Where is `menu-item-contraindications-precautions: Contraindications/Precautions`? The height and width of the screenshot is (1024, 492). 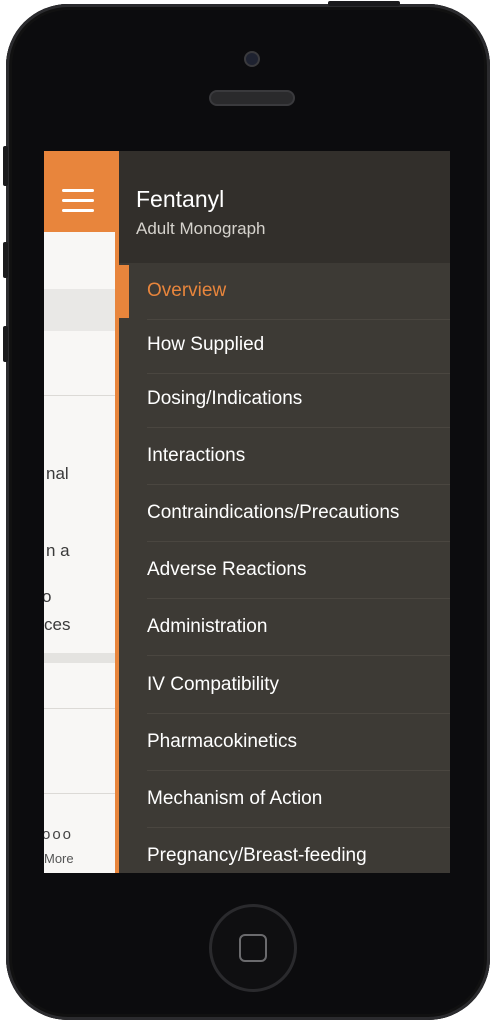
menu-item-contraindications-precautions: Contraindications/Precautions is located at coordinates (284, 513).